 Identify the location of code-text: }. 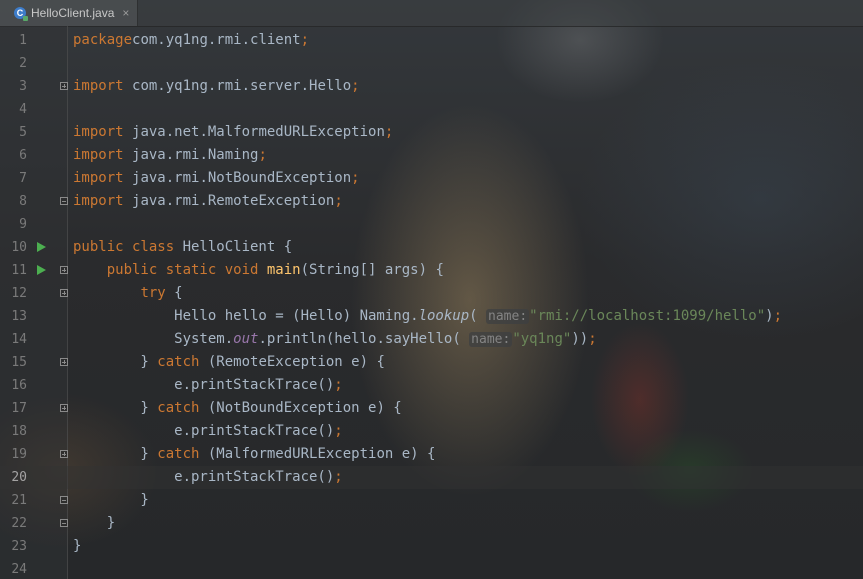
(77, 546).